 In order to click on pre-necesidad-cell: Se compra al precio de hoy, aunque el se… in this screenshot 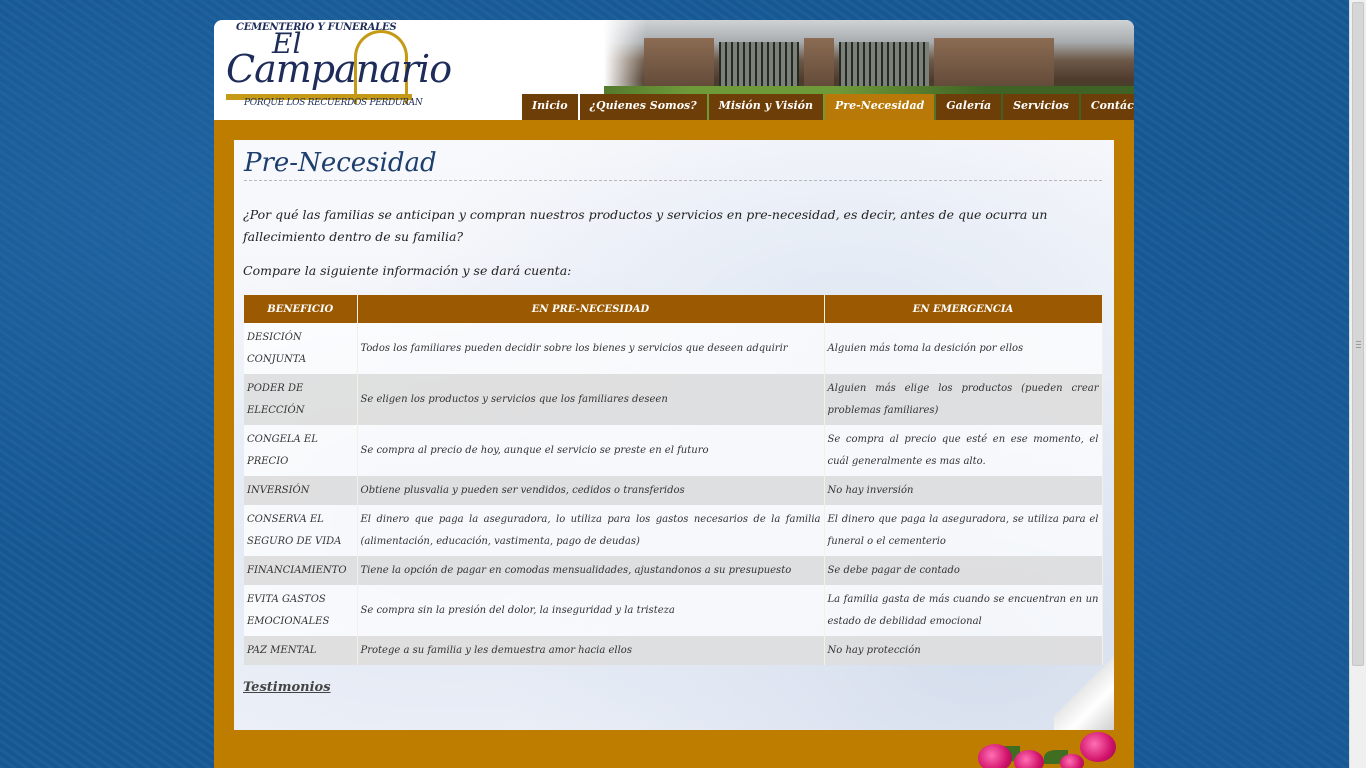, I will do `click(591, 450)`.